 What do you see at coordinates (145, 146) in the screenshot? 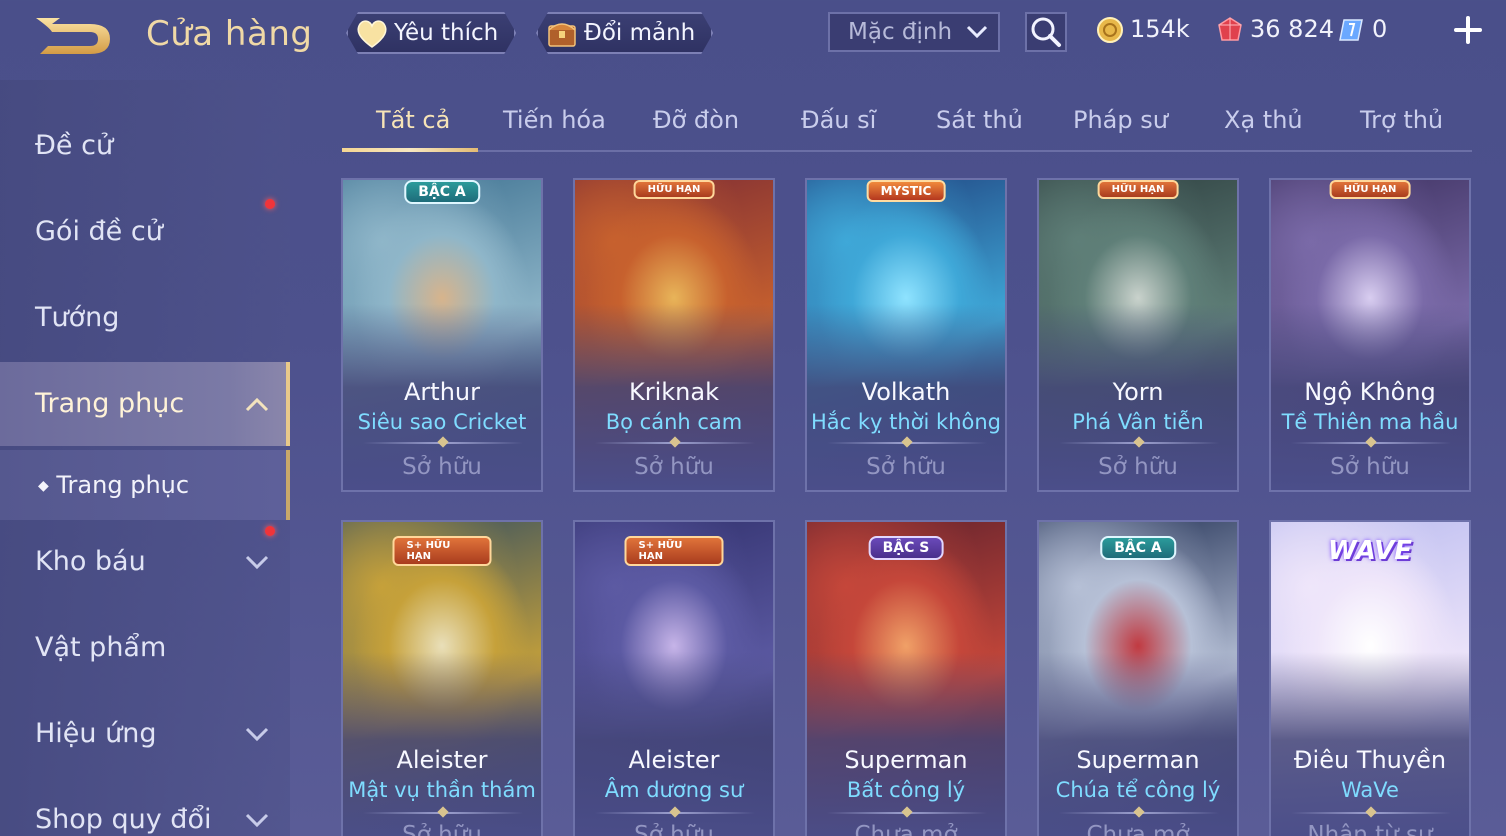
I see `sidebar-item-recommended: Đề cử` at bounding box center [145, 146].